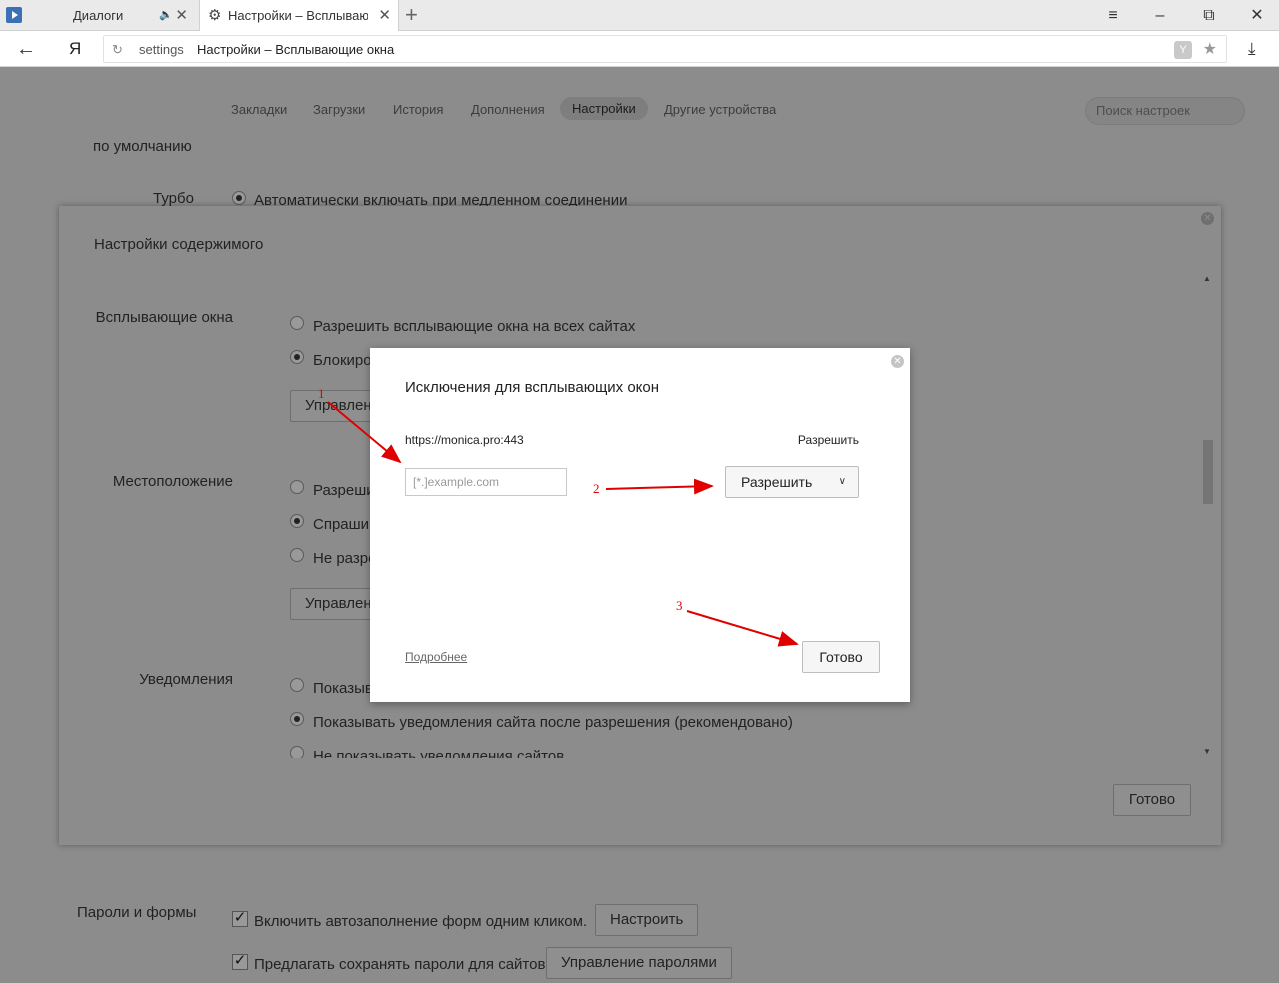 This screenshot has width=1279, height=983. I want to click on tab-settings: ⚙ Настройки – Всплывающ ✕, so click(299, 15).